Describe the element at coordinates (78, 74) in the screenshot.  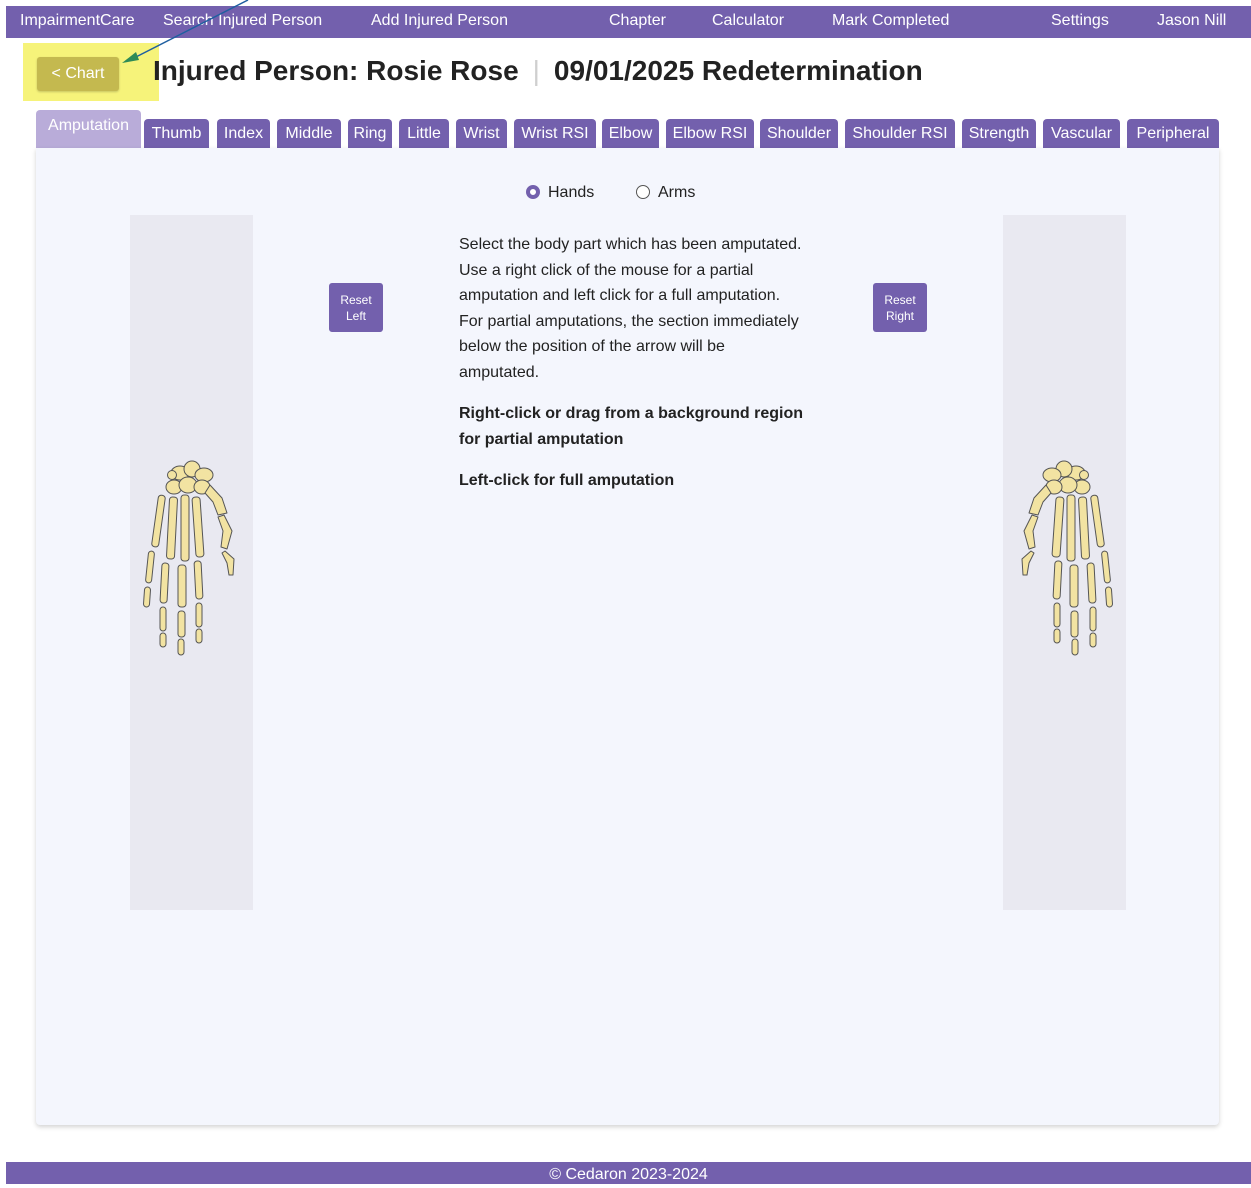
I see `back-to-chart-button: < Chart` at that location.